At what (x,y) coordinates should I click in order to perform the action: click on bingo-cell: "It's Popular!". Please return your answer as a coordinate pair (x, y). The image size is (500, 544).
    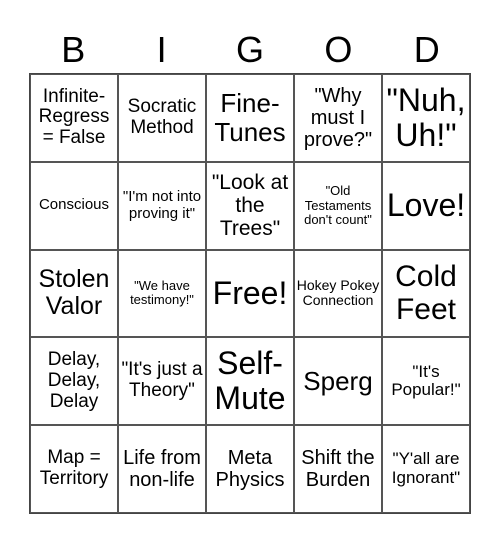
    Looking at the image, I should click on (426, 381).